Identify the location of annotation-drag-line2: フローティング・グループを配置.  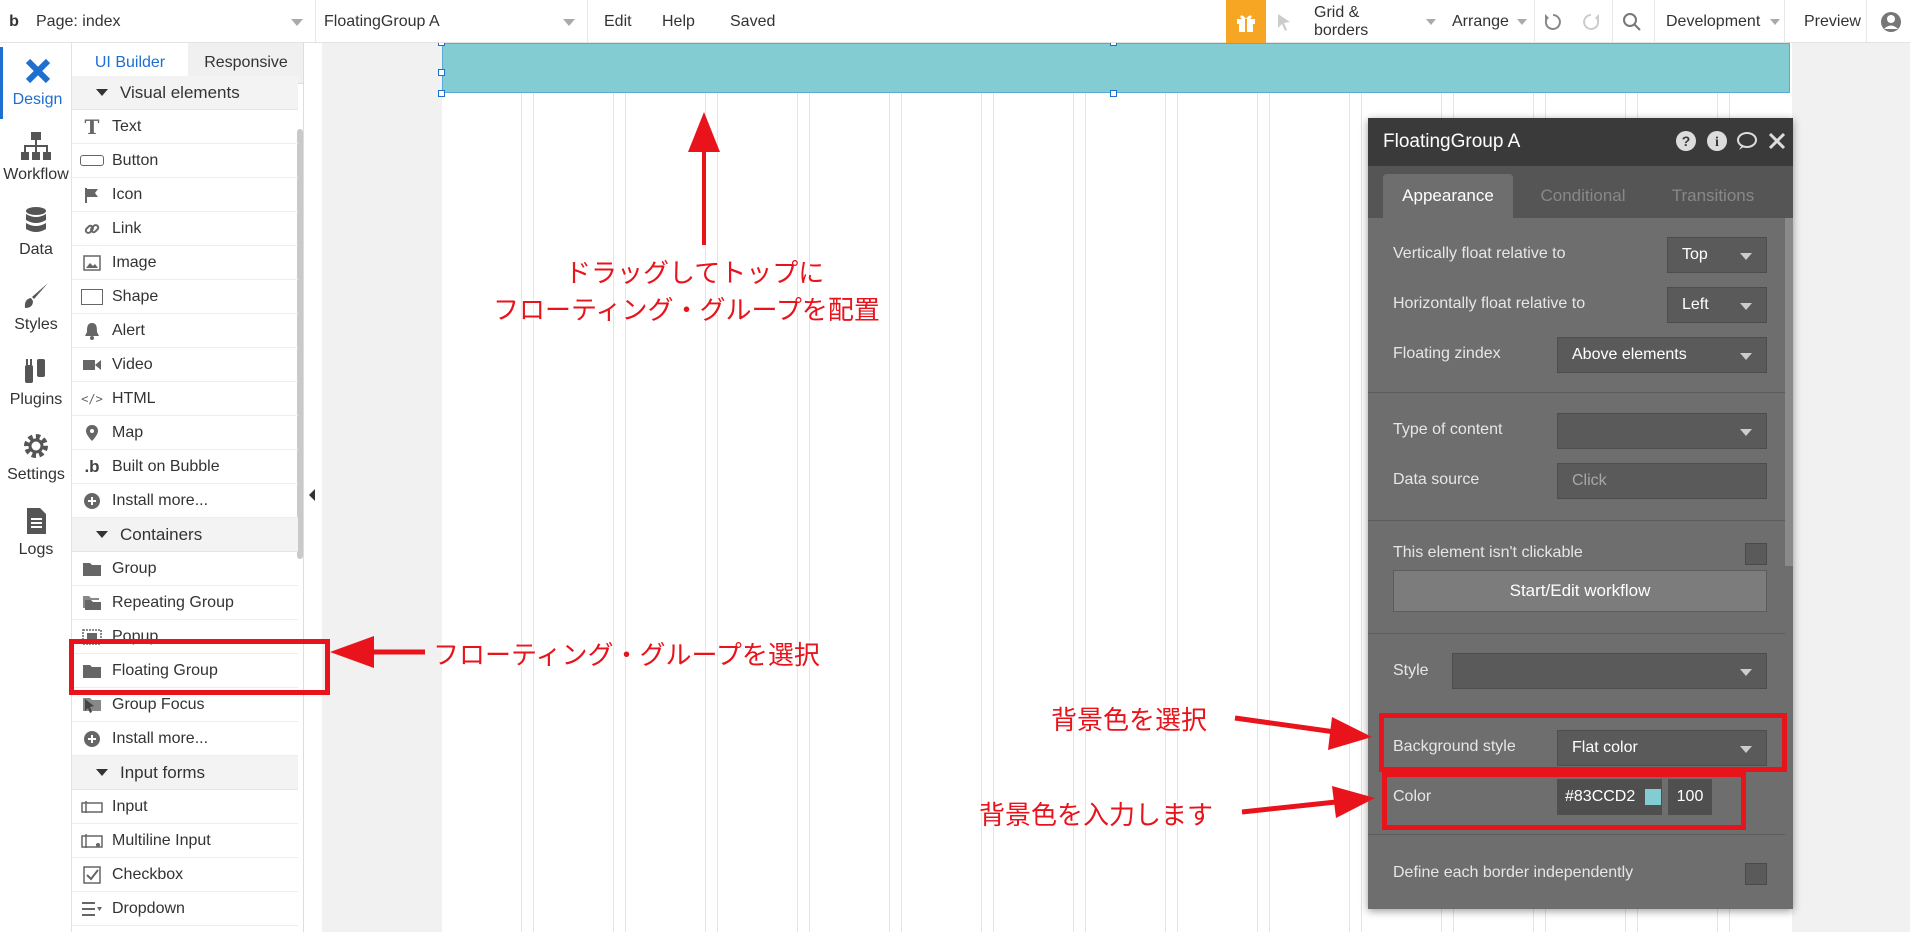
(686, 311).